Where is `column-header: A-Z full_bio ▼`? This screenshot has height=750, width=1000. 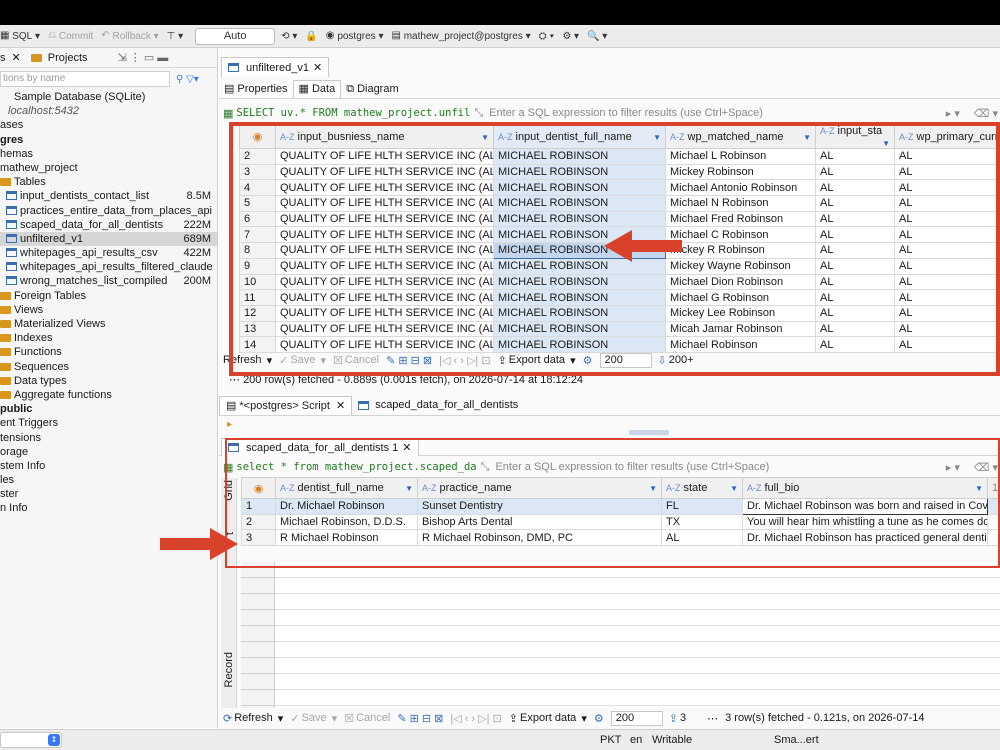 column-header: A-Z full_bio ▼ is located at coordinates (865, 488).